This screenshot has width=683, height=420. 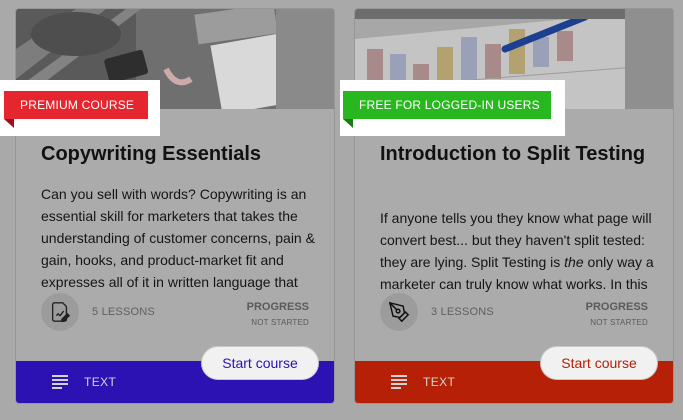 I want to click on badge-highlight: PREMIUM COURSE, so click(x=80, y=108).